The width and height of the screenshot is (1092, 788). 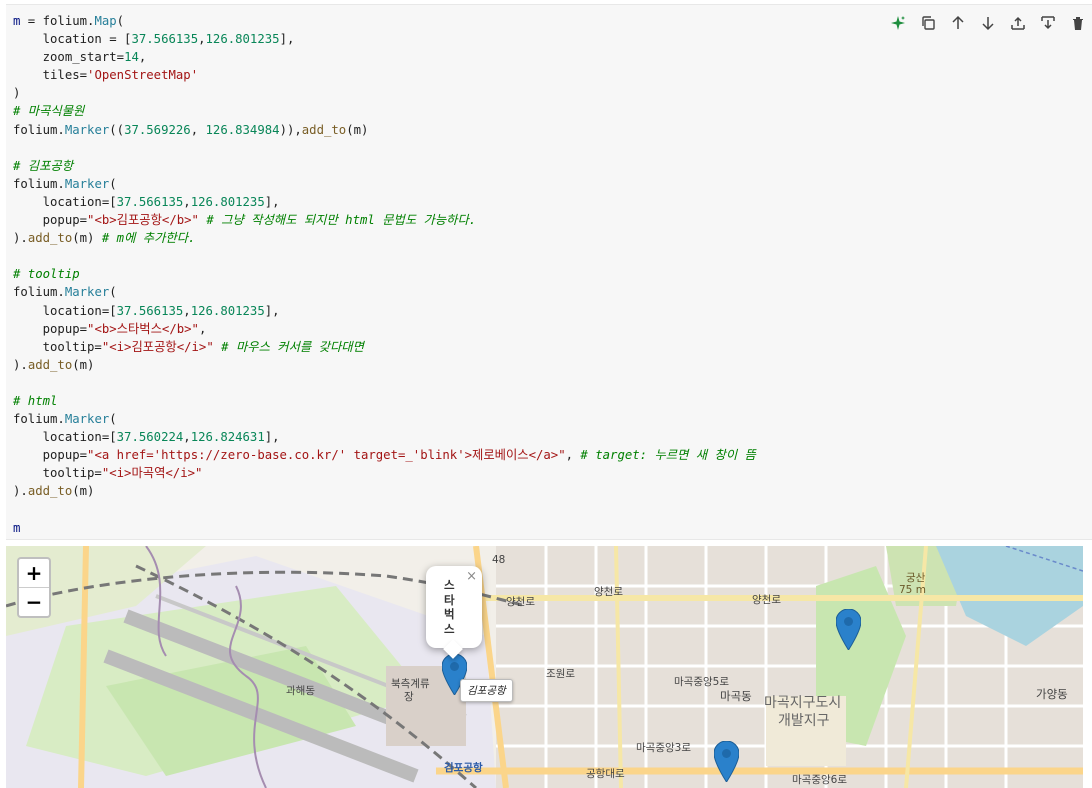 I want to click on cell-toolbar, so click(x=988, y=23).